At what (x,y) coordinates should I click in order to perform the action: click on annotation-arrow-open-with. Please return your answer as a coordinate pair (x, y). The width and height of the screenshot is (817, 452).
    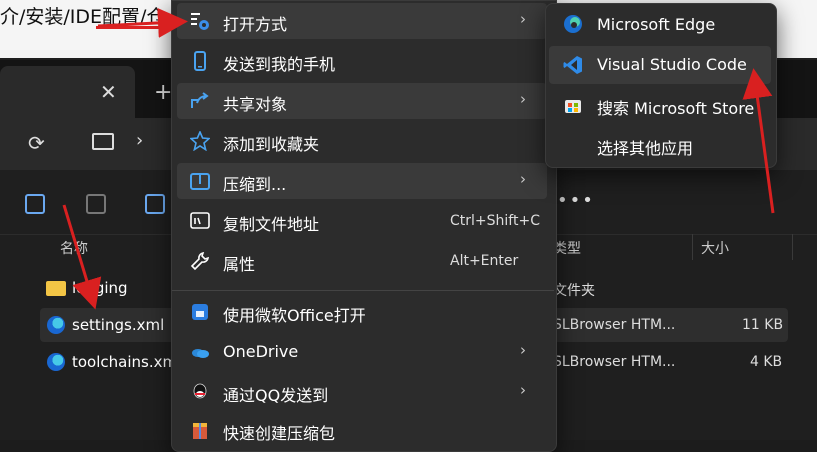
    Looking at the image, I should click on (142, 22).